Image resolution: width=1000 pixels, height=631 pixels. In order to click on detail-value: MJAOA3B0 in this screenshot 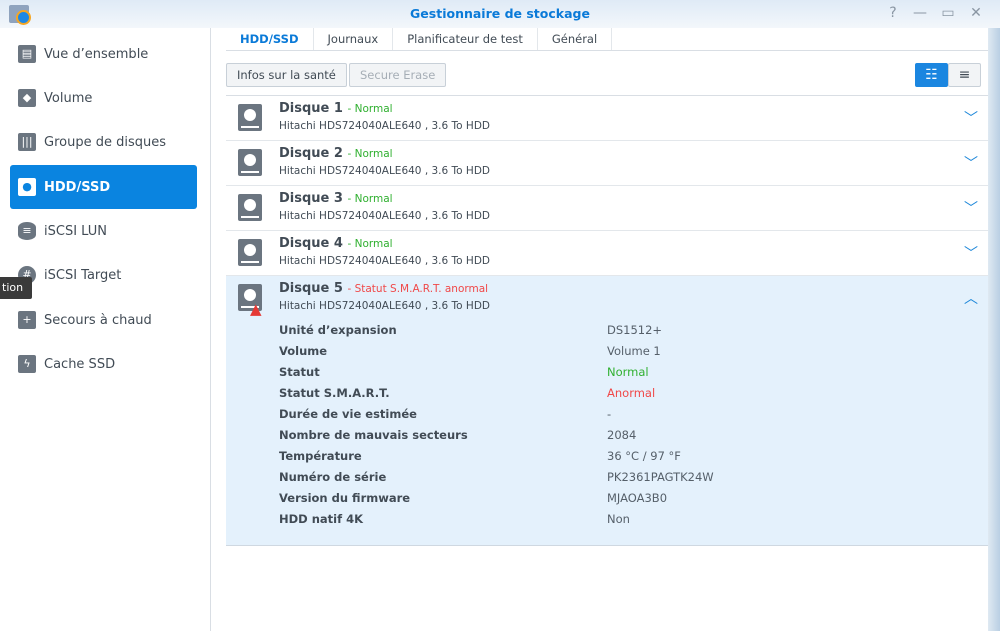, I will do `click(637, 498)`.